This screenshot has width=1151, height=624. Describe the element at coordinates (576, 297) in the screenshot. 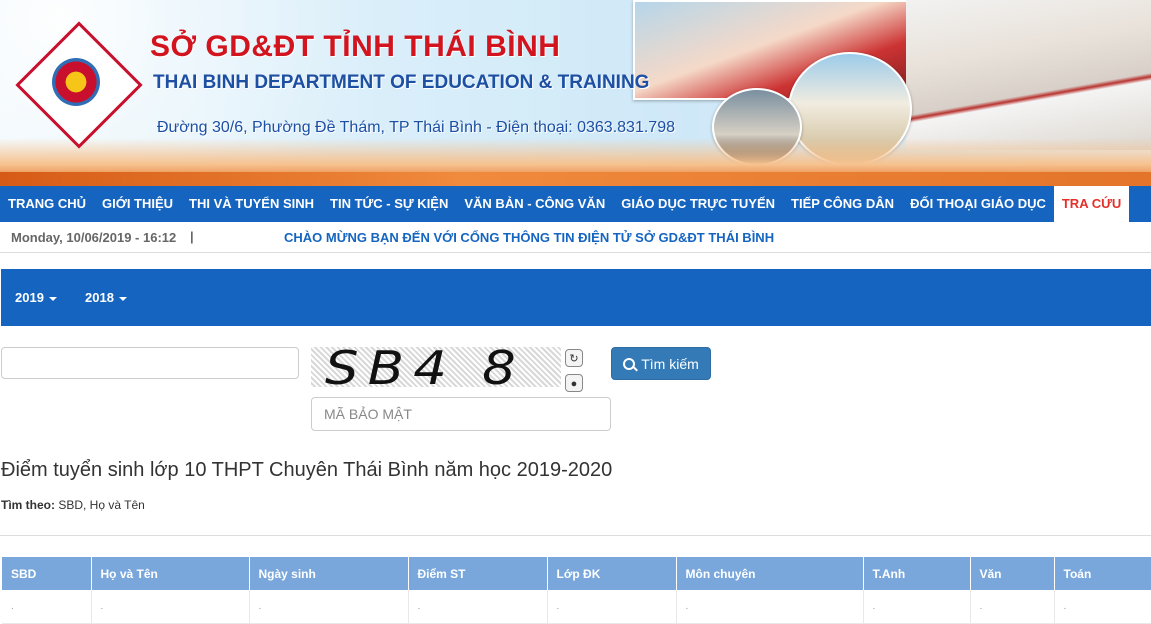

I see `year-bar: 2019 2018` at that location.